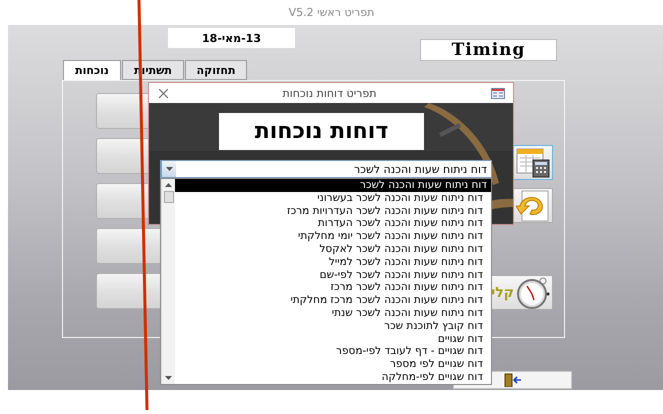  What do you see at coordinates (333, 339) in the screenshot?
I see `list-item: דוח שגויים` at bounding box center [333, 339].